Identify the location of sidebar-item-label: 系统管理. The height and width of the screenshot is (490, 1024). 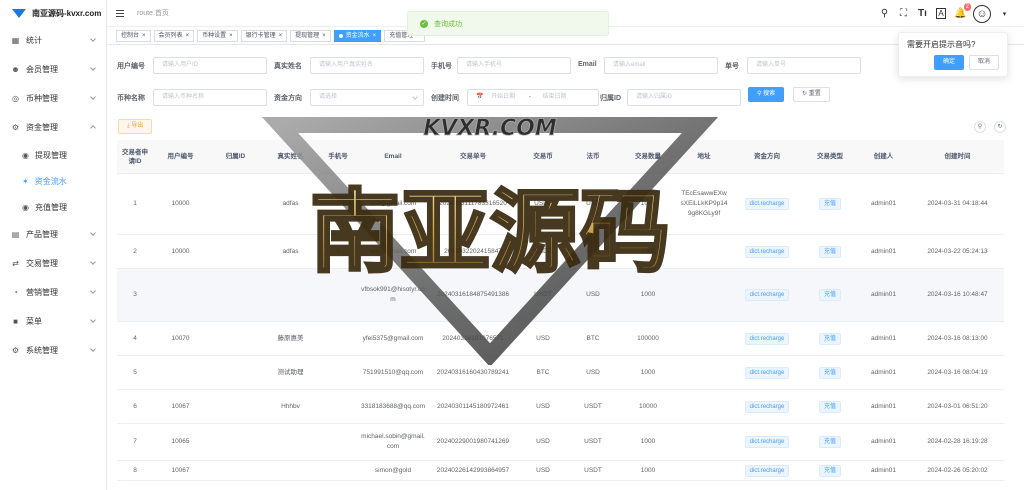
(42, 350).